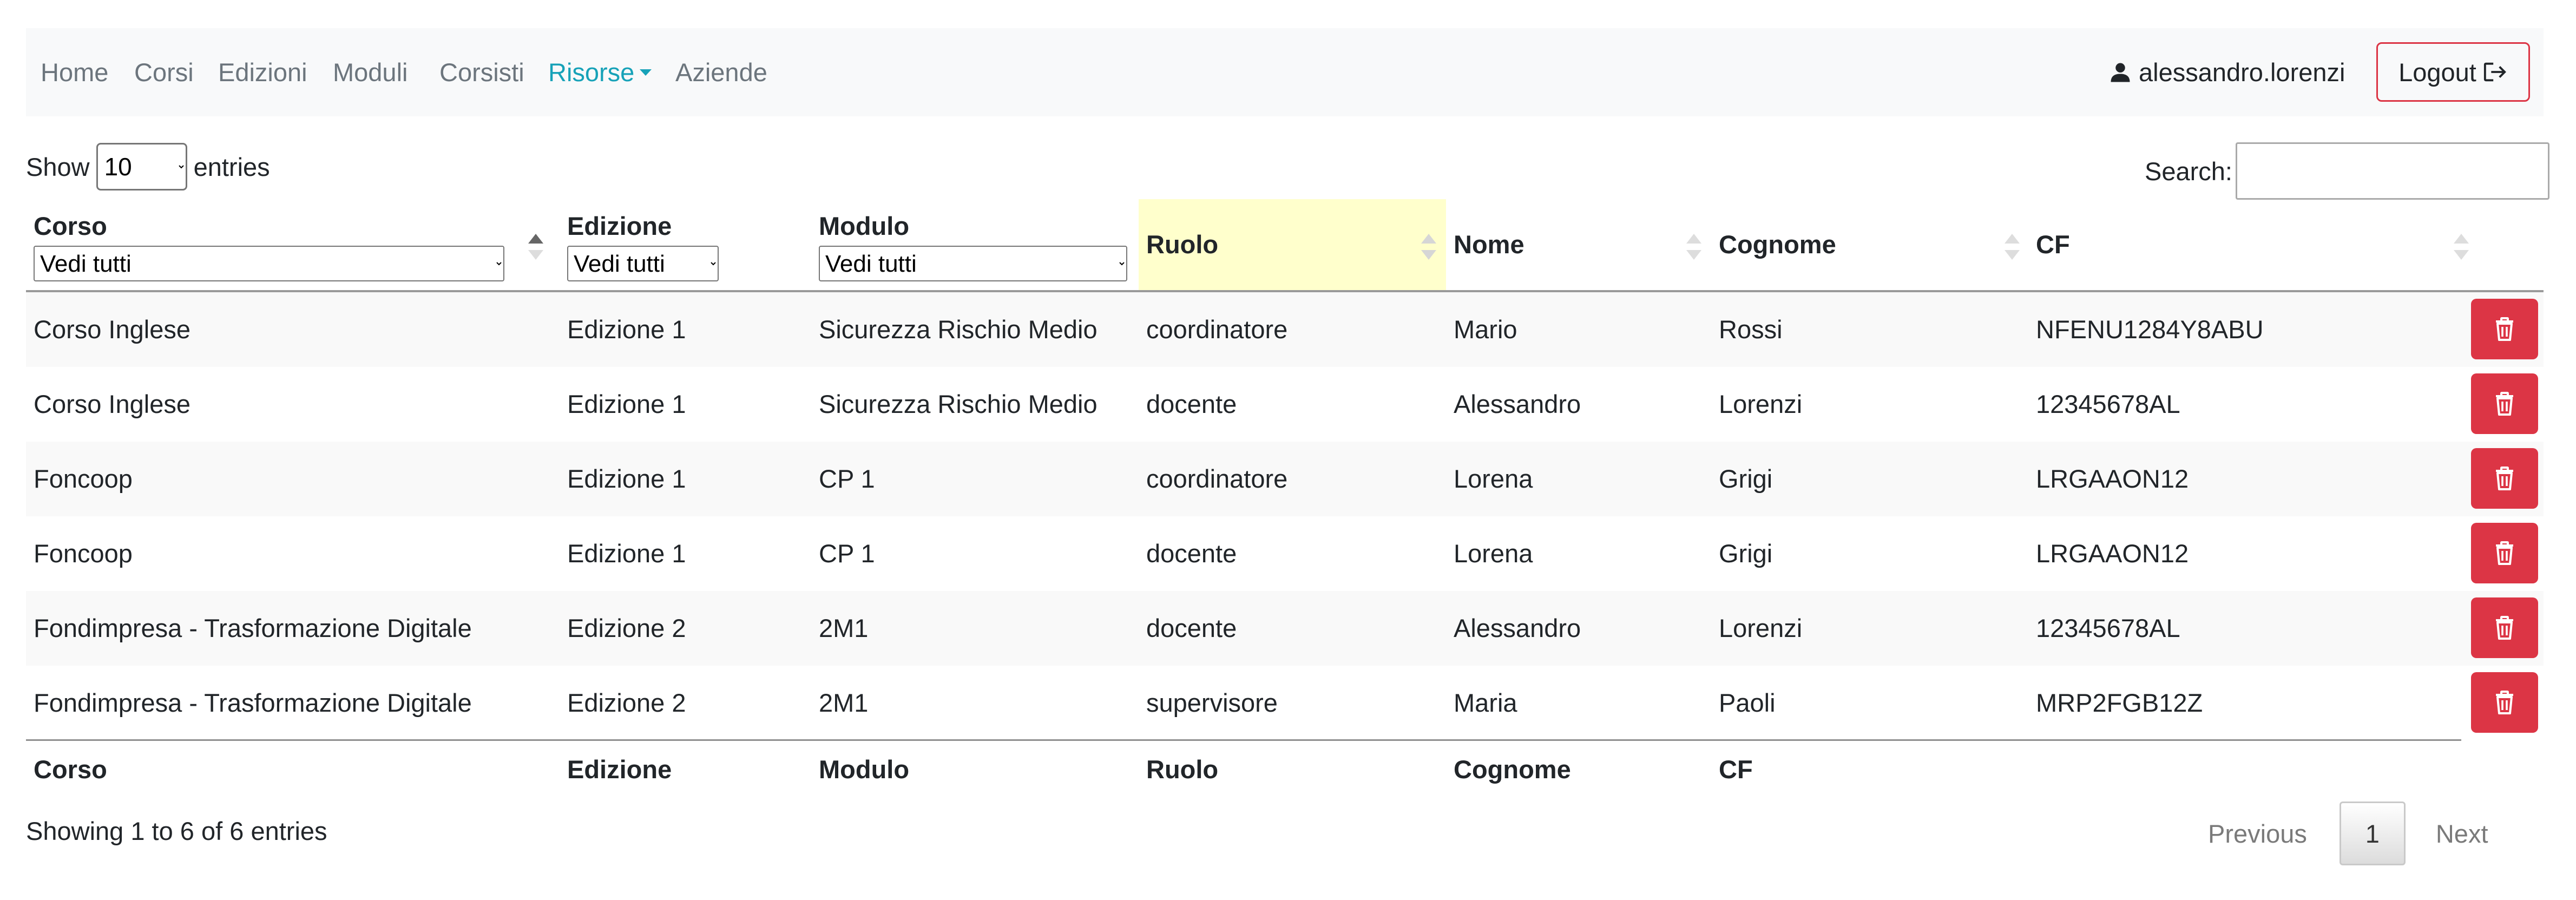 This screenshot has width=2576, height=900. Describe the element at coordinates (2119, 702) in the screenshot. I see `cell-cf: MRP2FGB12Z` at that location.